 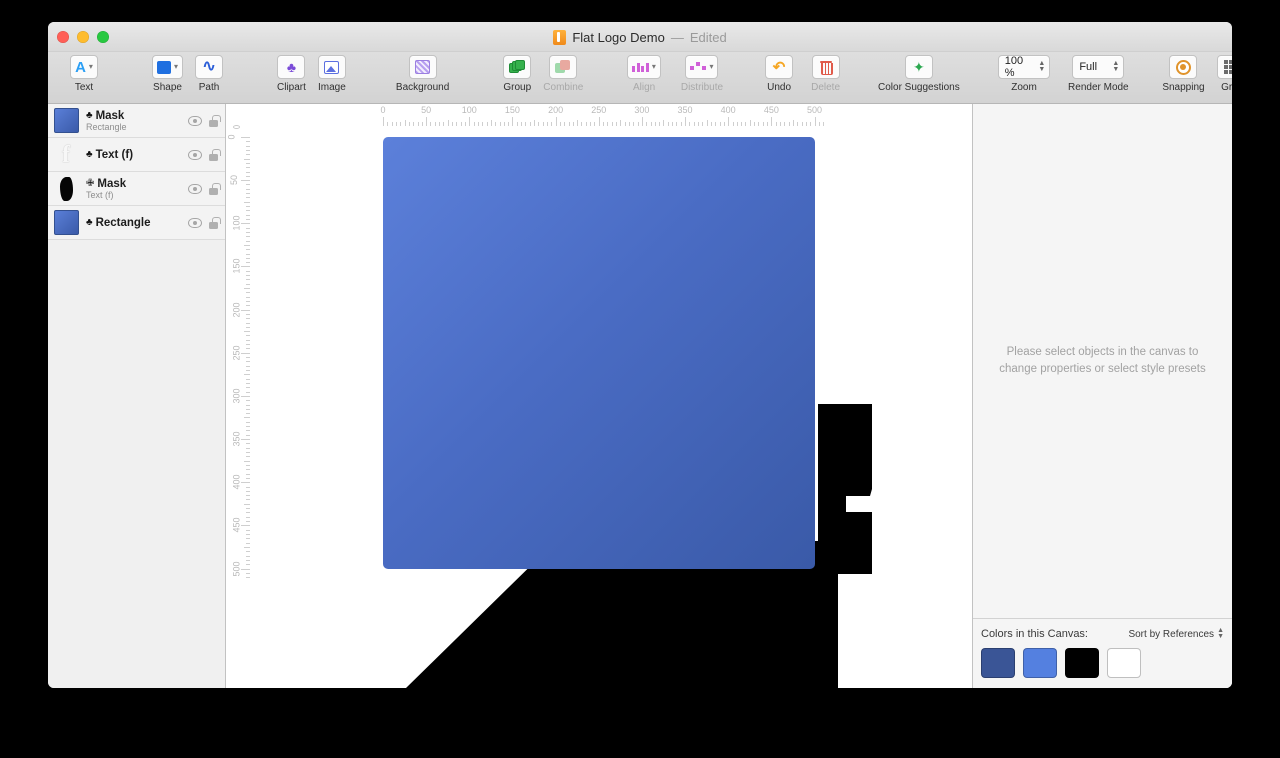 I want to click on path-button: ∿, so click(x=209, y=67).